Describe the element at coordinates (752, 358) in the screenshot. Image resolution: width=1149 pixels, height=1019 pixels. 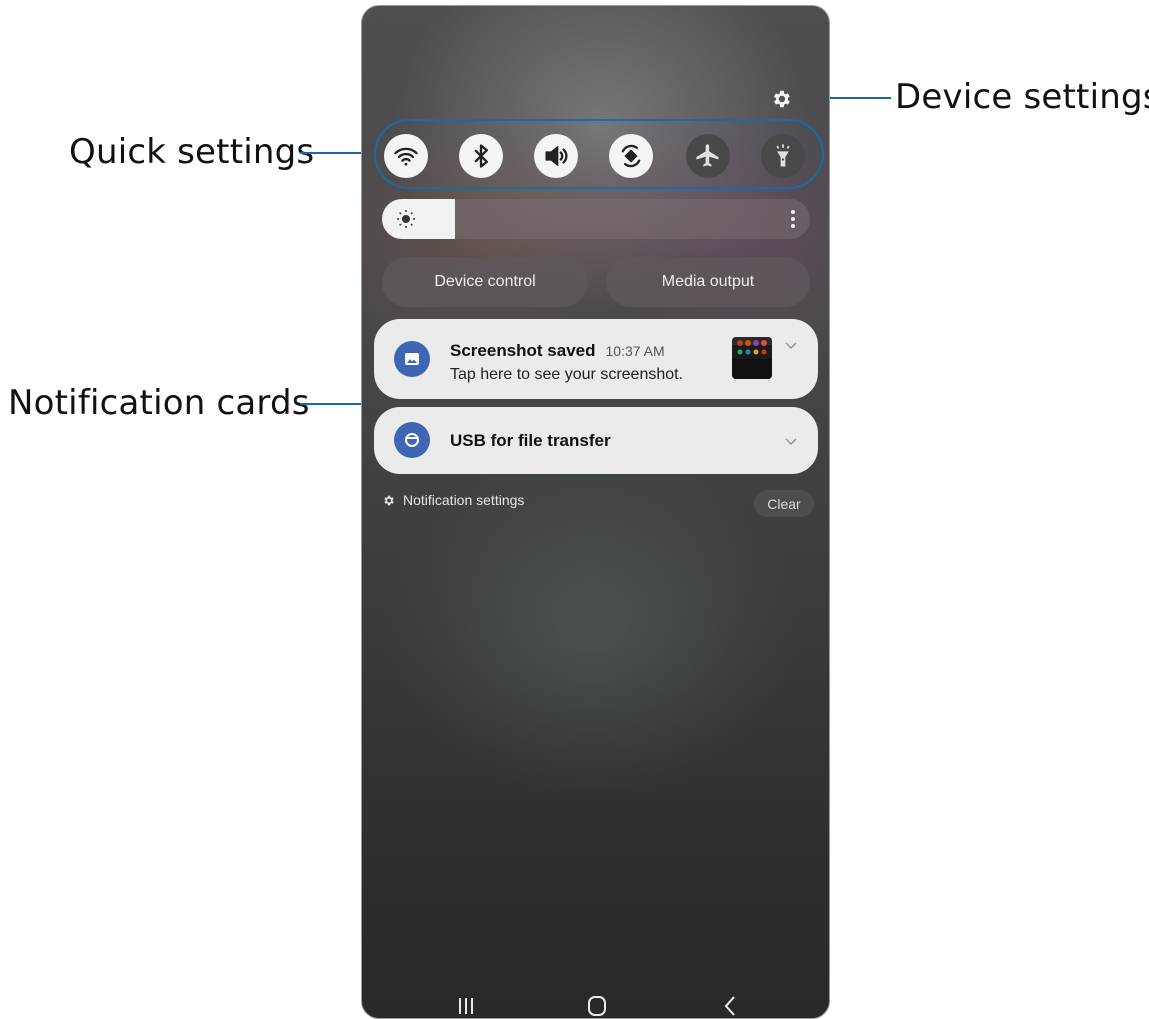
I see `screenshot-thumbnail` at that location.